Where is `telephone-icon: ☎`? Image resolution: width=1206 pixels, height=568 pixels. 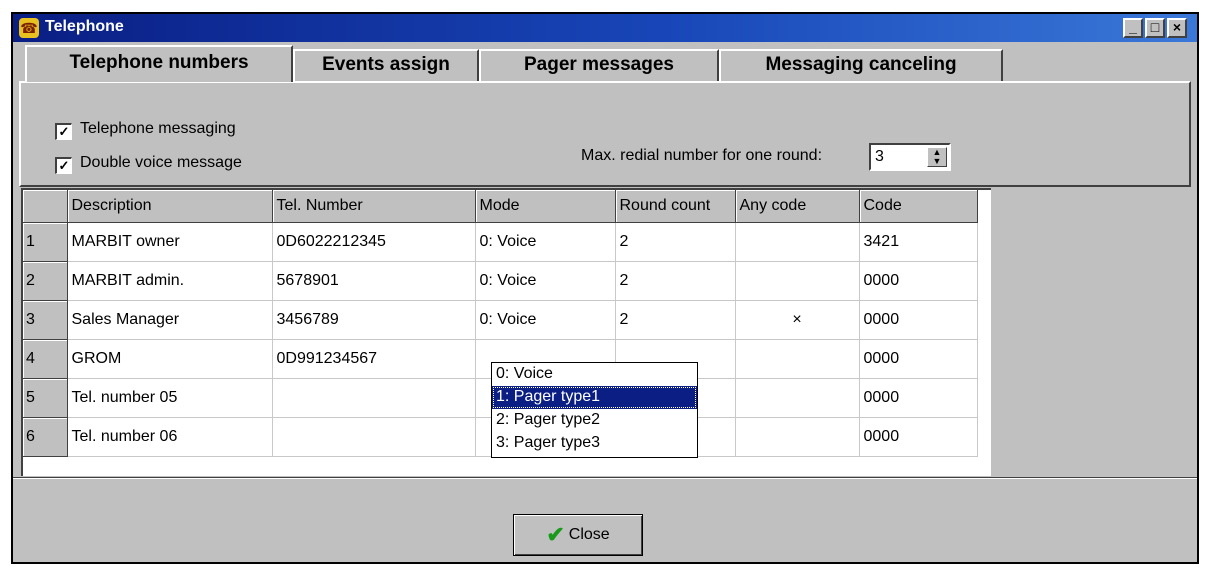
telephone-icon: ☎ is located at coordinates (29, 28).